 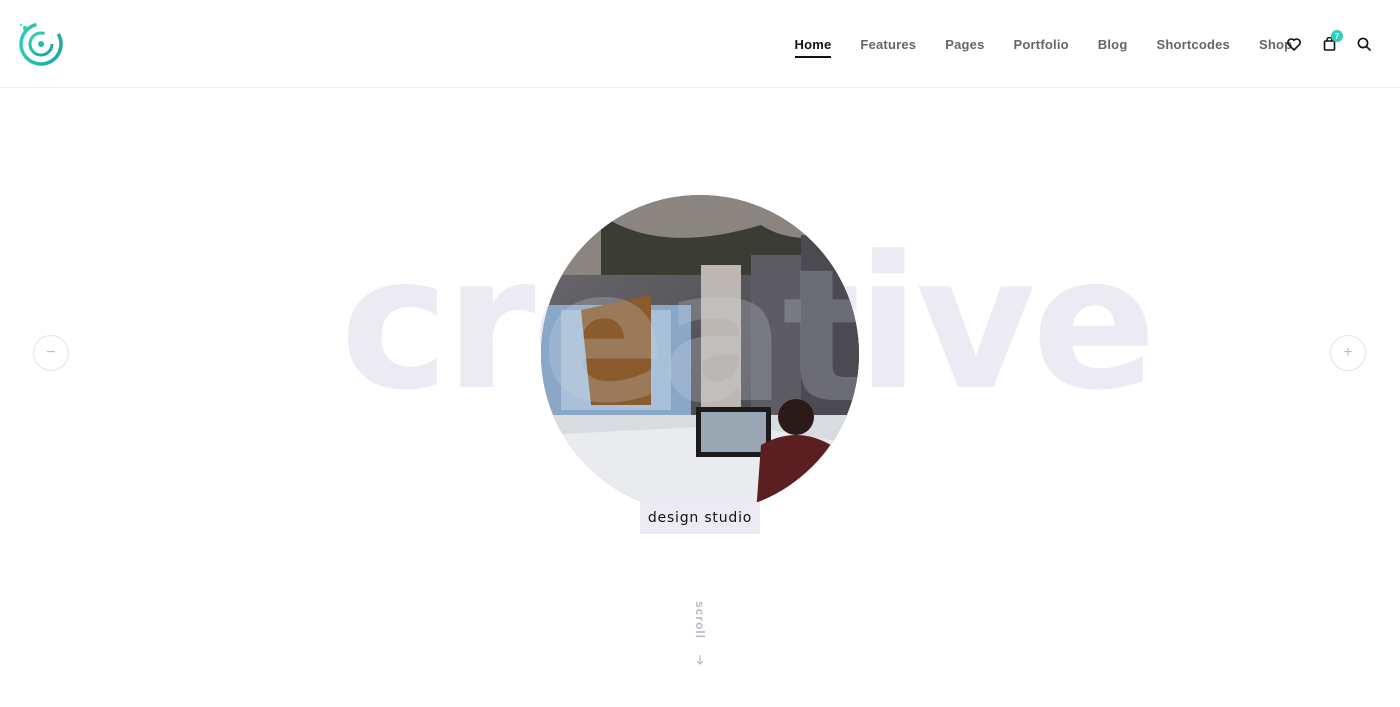 What do you see at coordinates (888, 44) in the screenshot?
I see `nav-item-features: Features` at bounding box center [888, 44].